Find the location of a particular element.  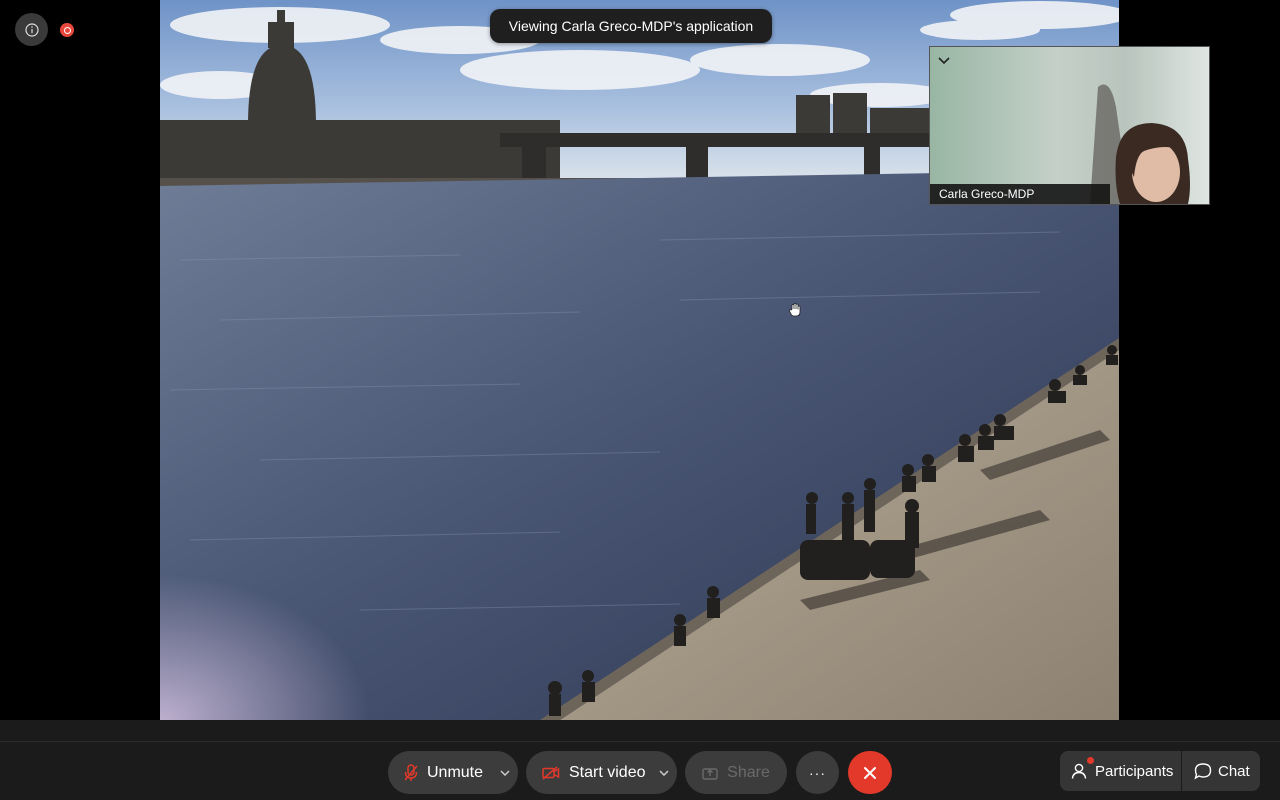

person-icon is located at coordinates (1079, 771).